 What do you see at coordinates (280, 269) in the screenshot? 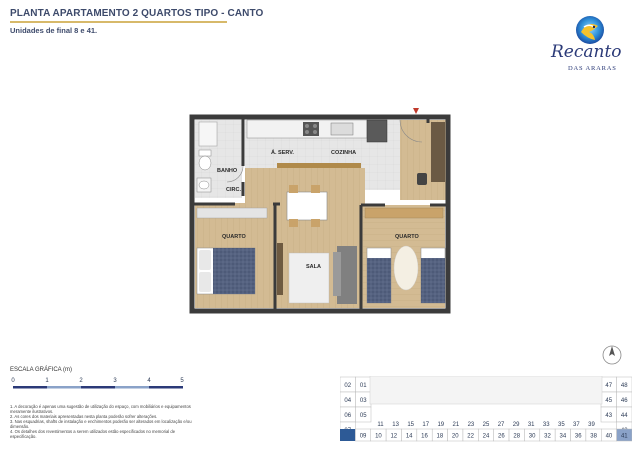
I see `tv-panel` at bounding box center [280, 269].